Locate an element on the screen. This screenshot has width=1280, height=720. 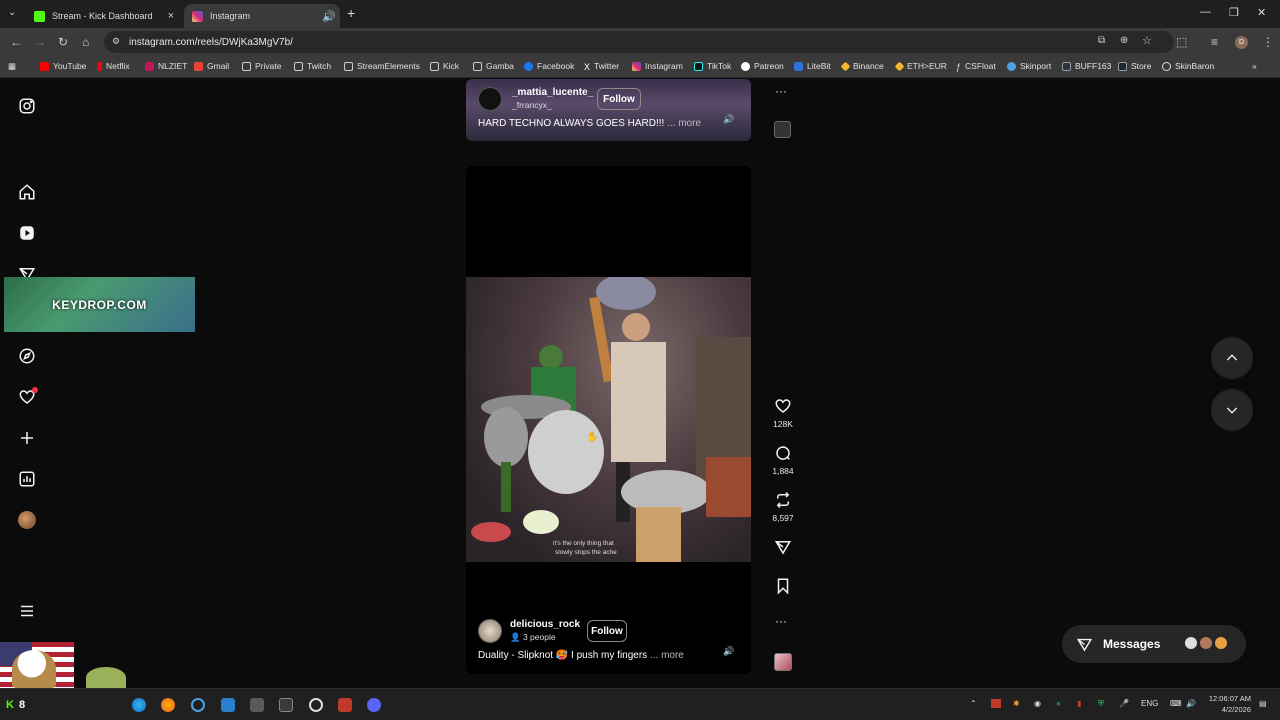
reel-audio-credit: _frrancyx_ is located at coordinates (532, 105).